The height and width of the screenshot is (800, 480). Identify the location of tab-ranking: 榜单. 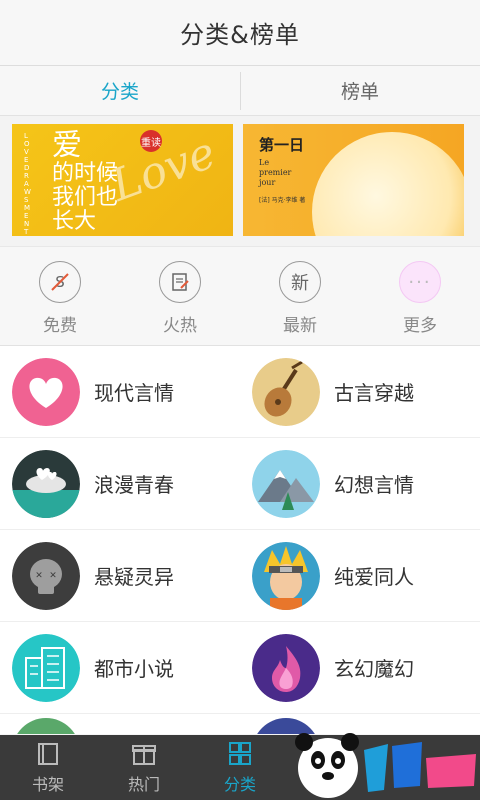
(360, 90).